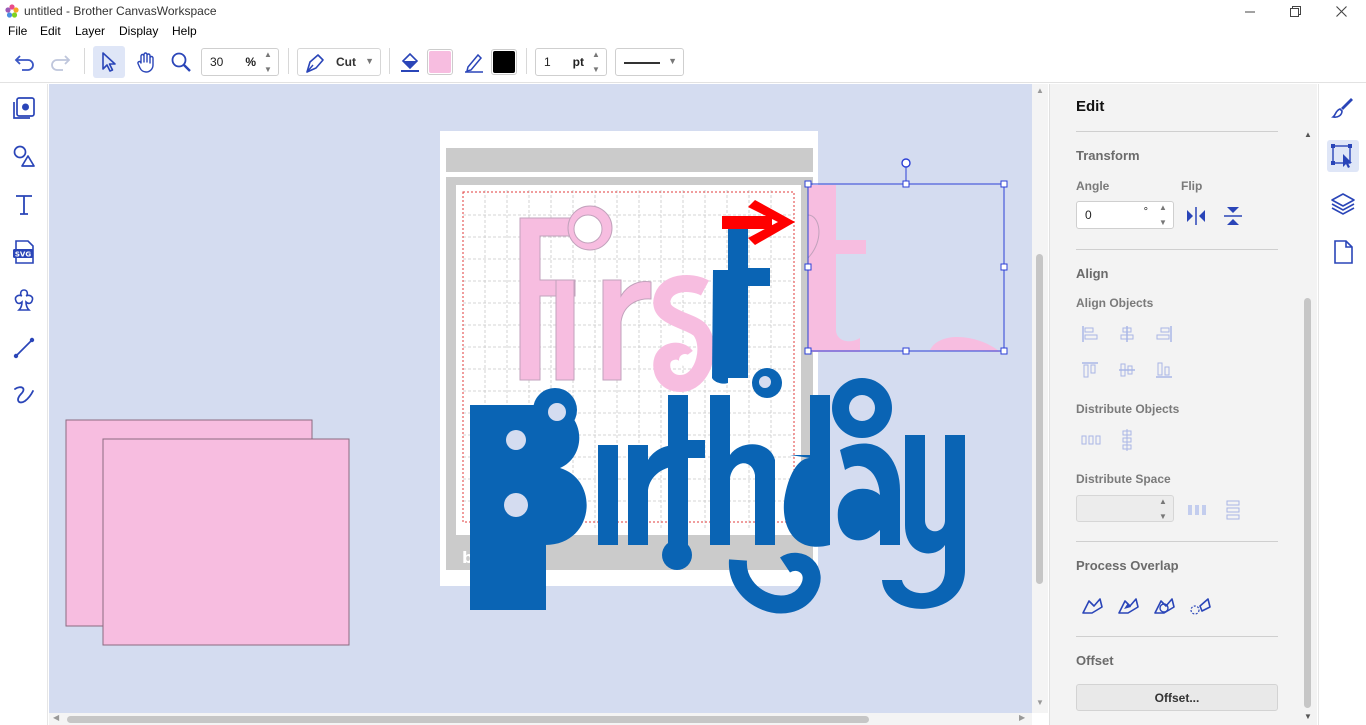  I want to click on panel-scrollbar: ▲ ▼, so click(1308, 427).